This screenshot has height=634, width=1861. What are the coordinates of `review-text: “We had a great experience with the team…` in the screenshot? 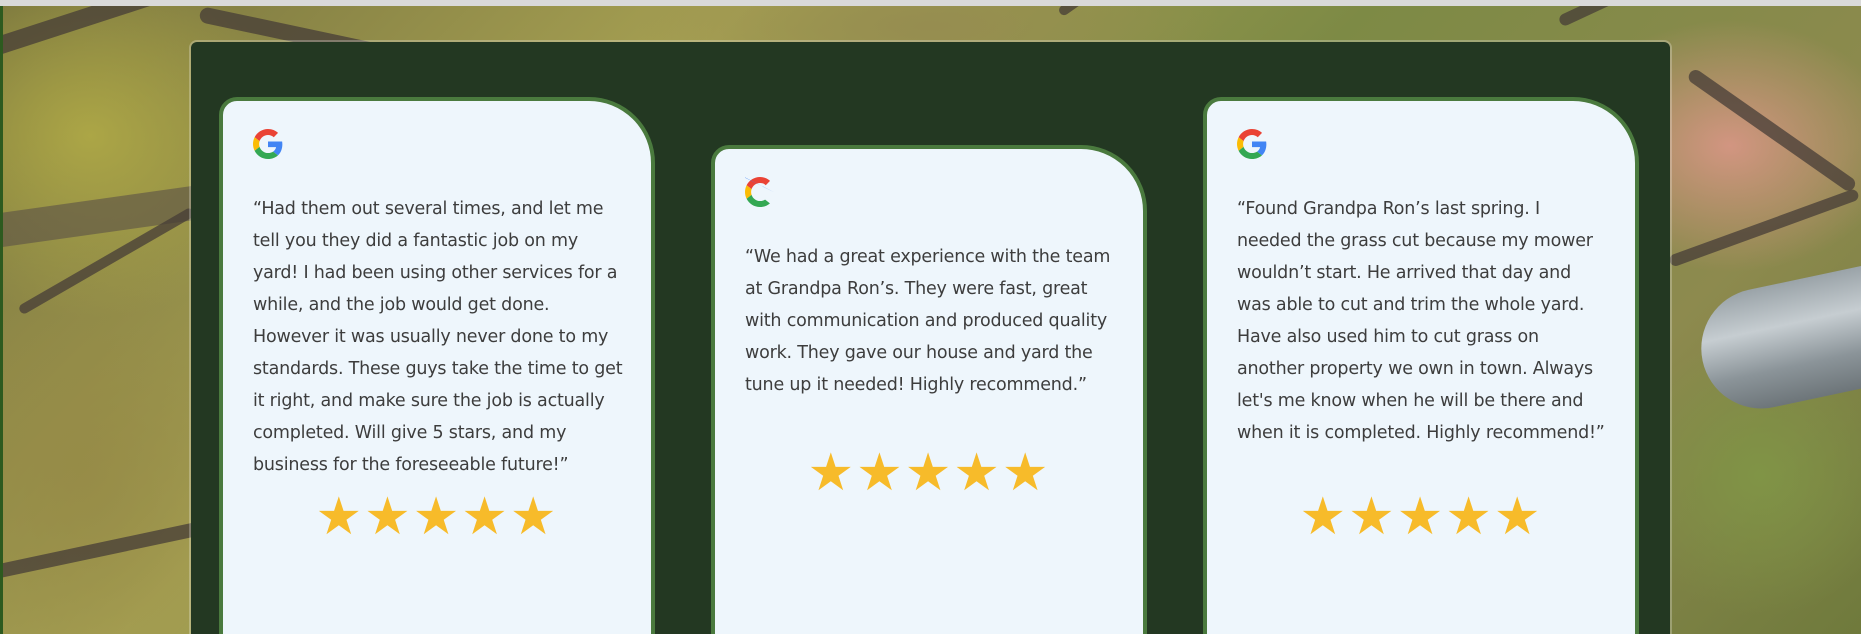 It's located at (928, 321).